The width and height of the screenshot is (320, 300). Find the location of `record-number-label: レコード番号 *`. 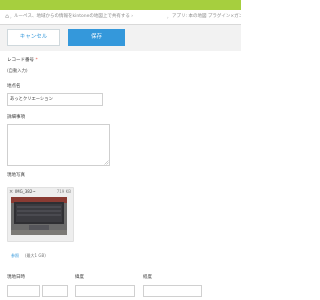

record-number-label: レコード番号 * is located at coordinates (22, 61).